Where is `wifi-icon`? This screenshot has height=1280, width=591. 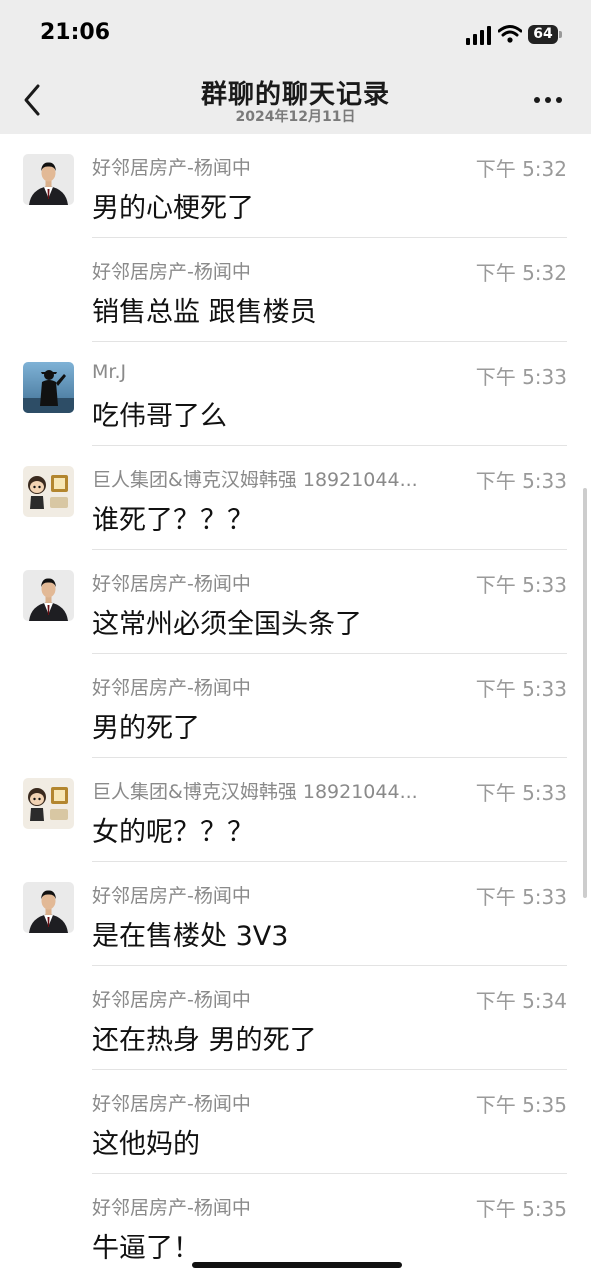
wifi-icon is located at coordinates (510, 34).